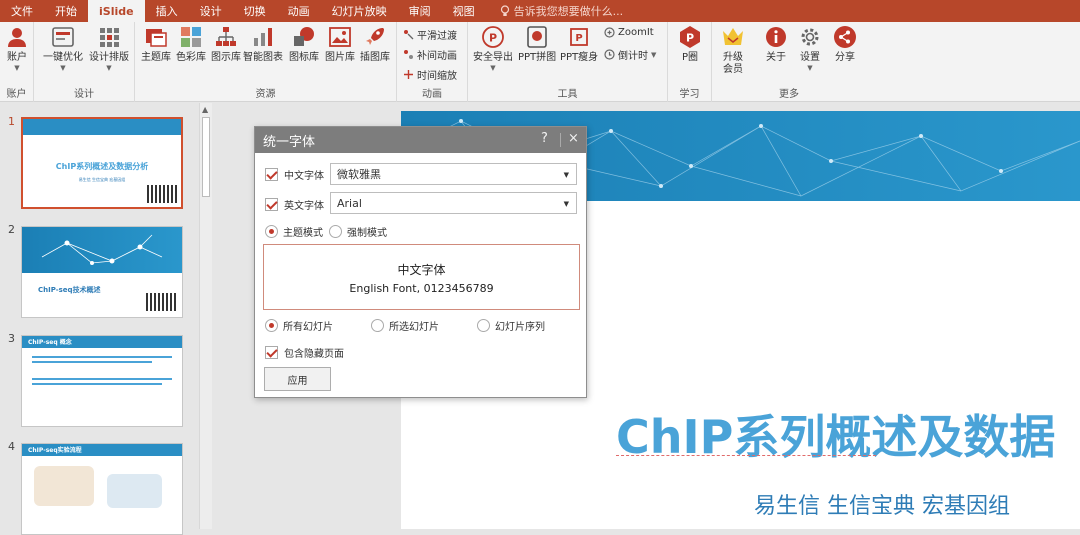  I want to click on theme-icon, so click(156, 38).